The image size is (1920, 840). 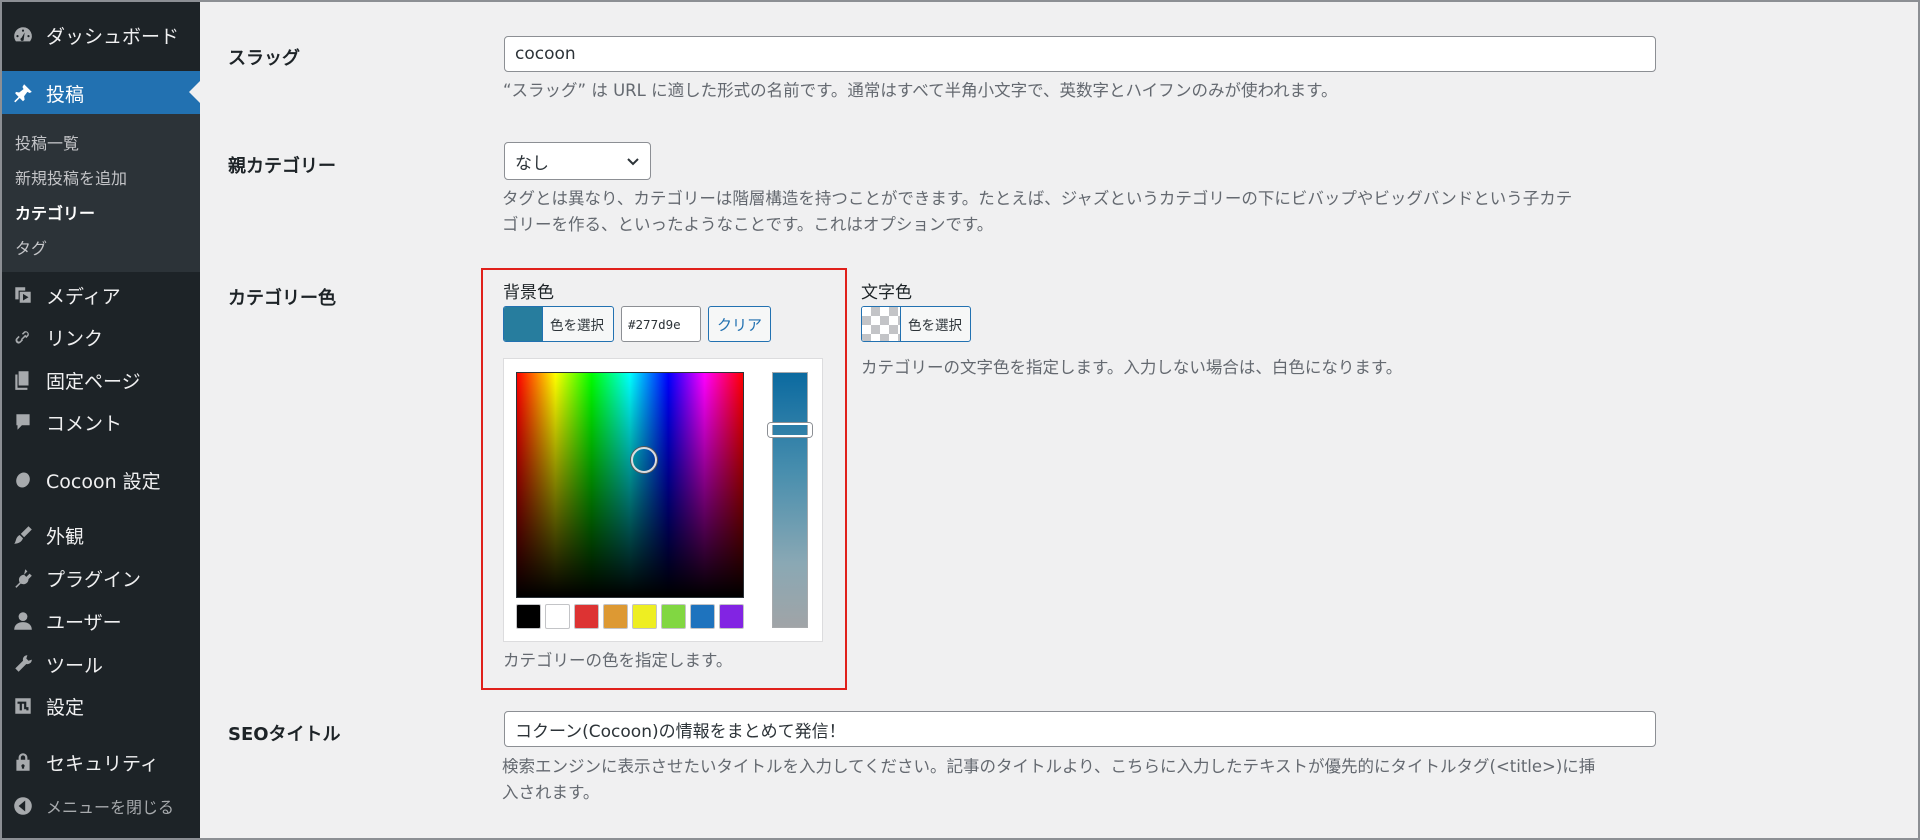 I want to click on plugin-icon, so click(x=23, y=578).